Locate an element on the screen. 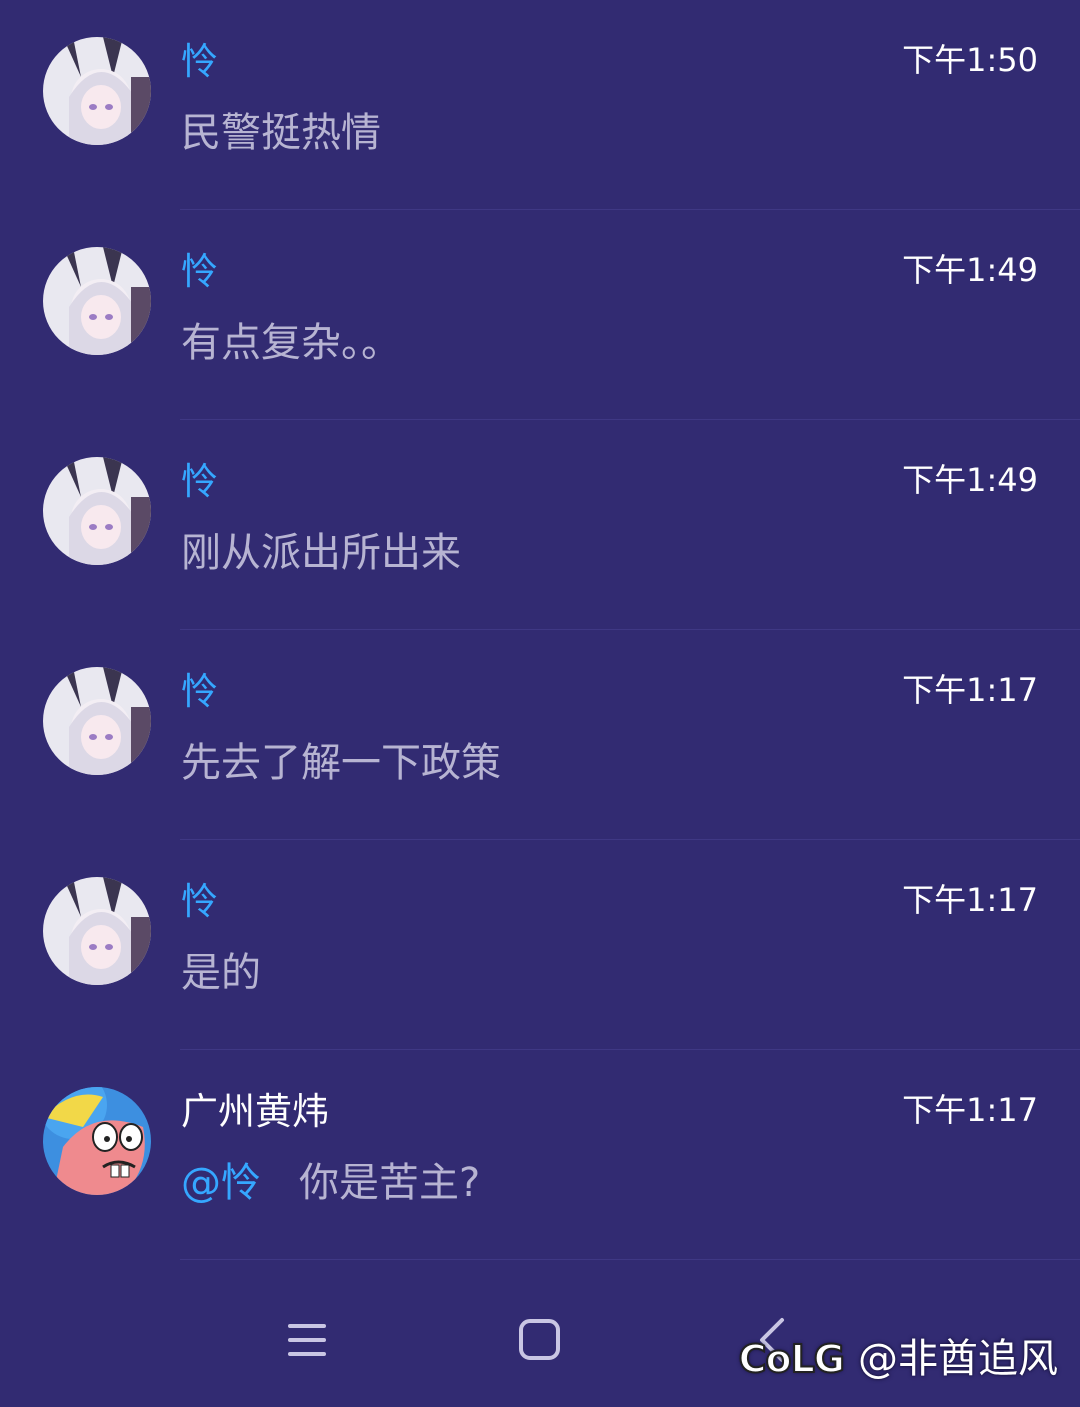 This screenshot has height=1407, width=1080. message-content: 先去了解一下政策 is located at coordinates (341, 763).